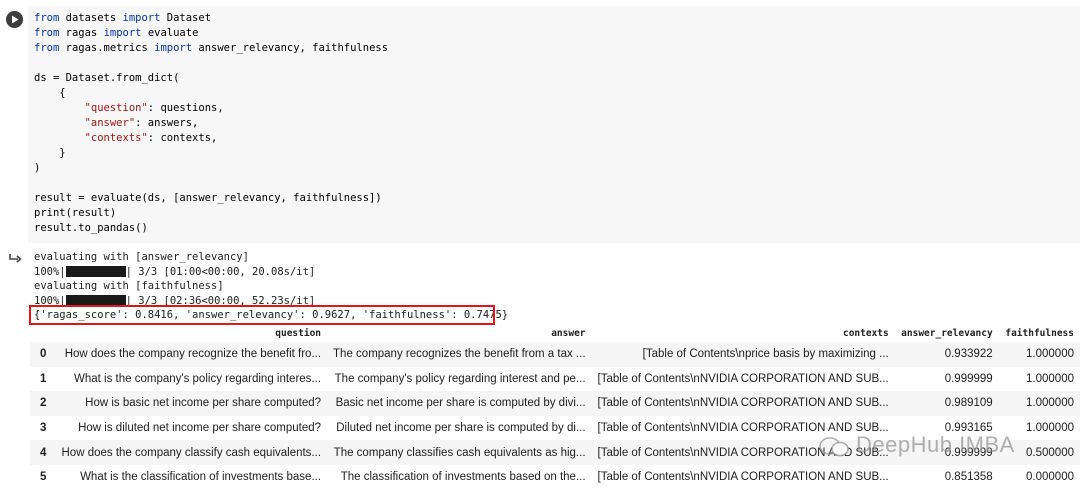  I want to click on code-token: ), so click(37, 168).